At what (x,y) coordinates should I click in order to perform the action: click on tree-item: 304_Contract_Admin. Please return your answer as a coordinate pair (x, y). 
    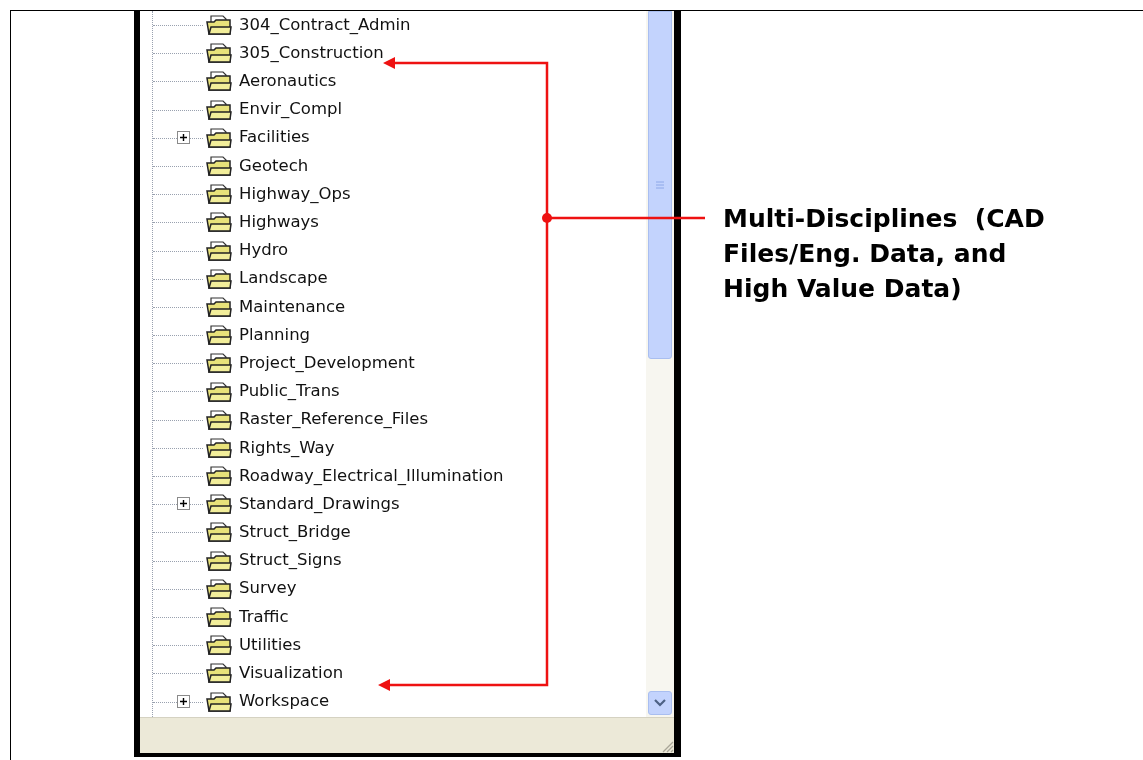
    Looking at the image, I should click on (393, 25).